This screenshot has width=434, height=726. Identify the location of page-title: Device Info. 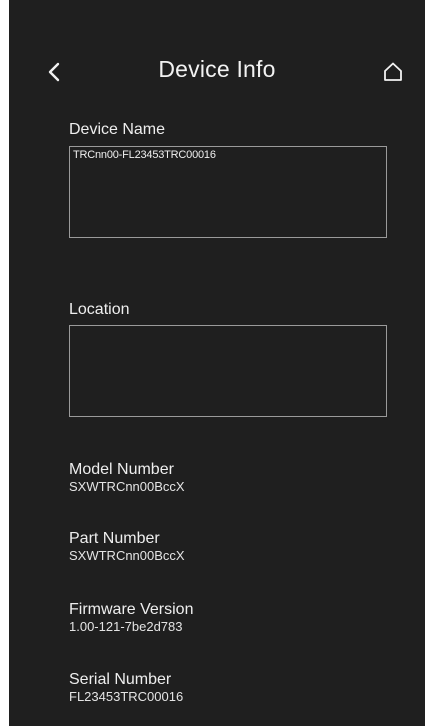
(217, 69).